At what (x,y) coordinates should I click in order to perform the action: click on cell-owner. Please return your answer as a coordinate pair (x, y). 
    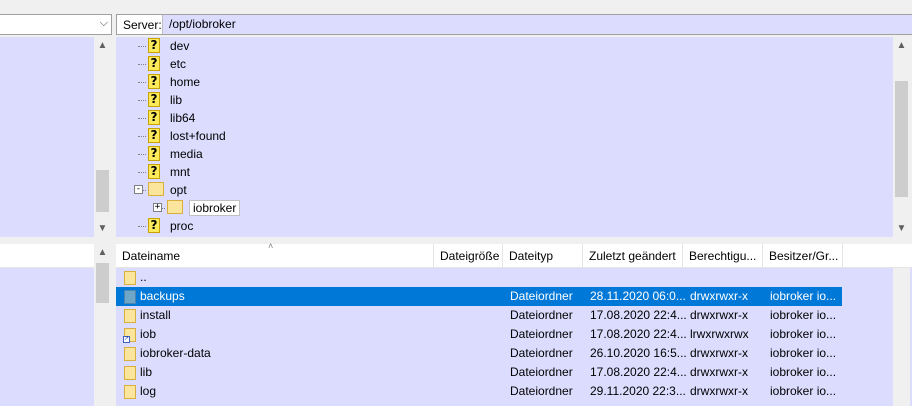
    Looking at the image, I should click on (806, 277).